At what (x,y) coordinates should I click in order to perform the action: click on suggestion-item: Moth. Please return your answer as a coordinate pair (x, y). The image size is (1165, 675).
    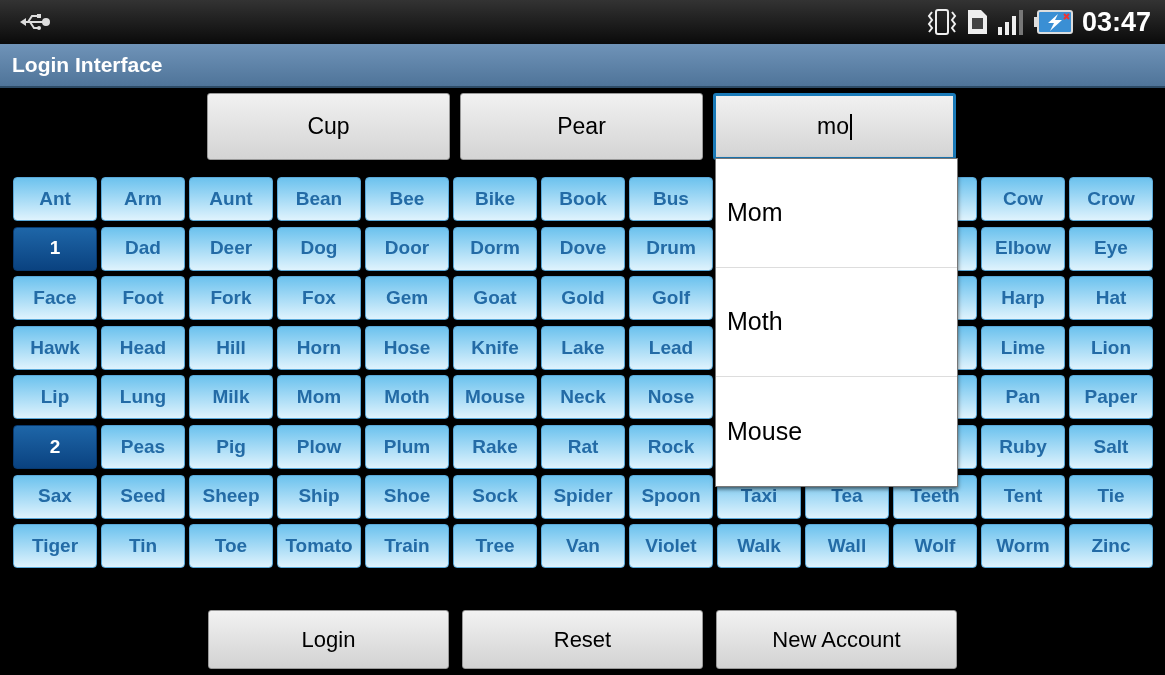
    Looking at the image, I should click on (836, 322).